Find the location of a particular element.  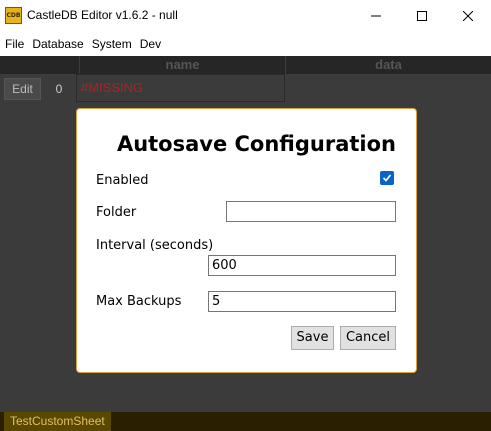

folder-label: Folder is located at coordinates (116, 212).